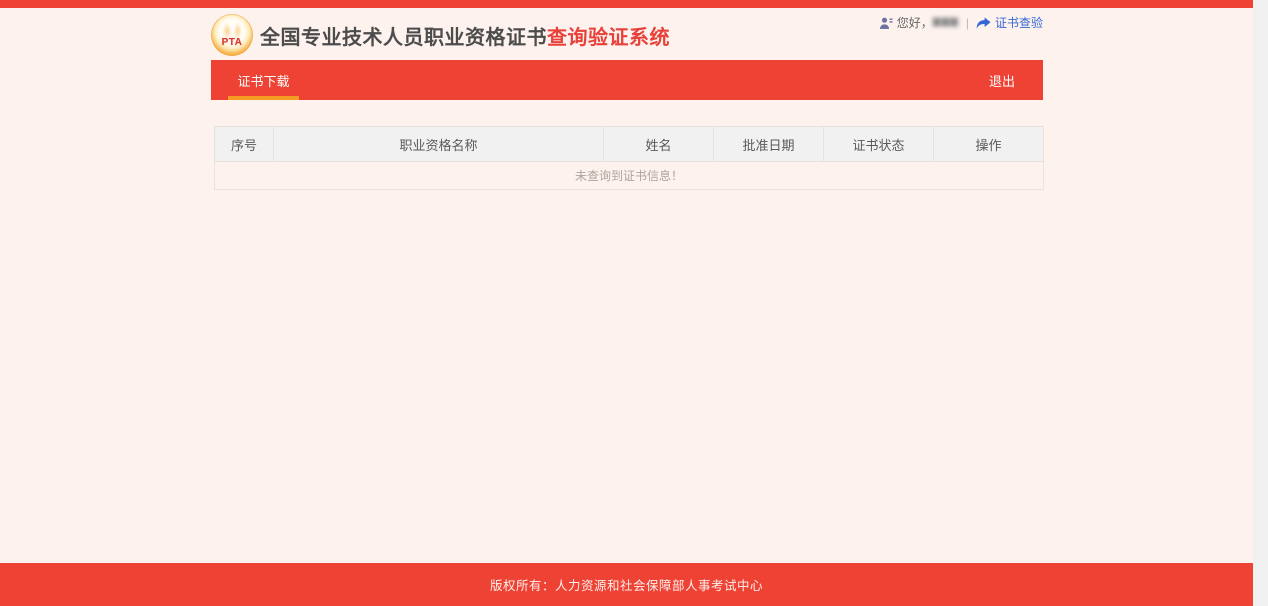 The height and width of the screenshot is (606, 1268). I want to click on main-nav: 证书下载 退出, so click(627, 80).